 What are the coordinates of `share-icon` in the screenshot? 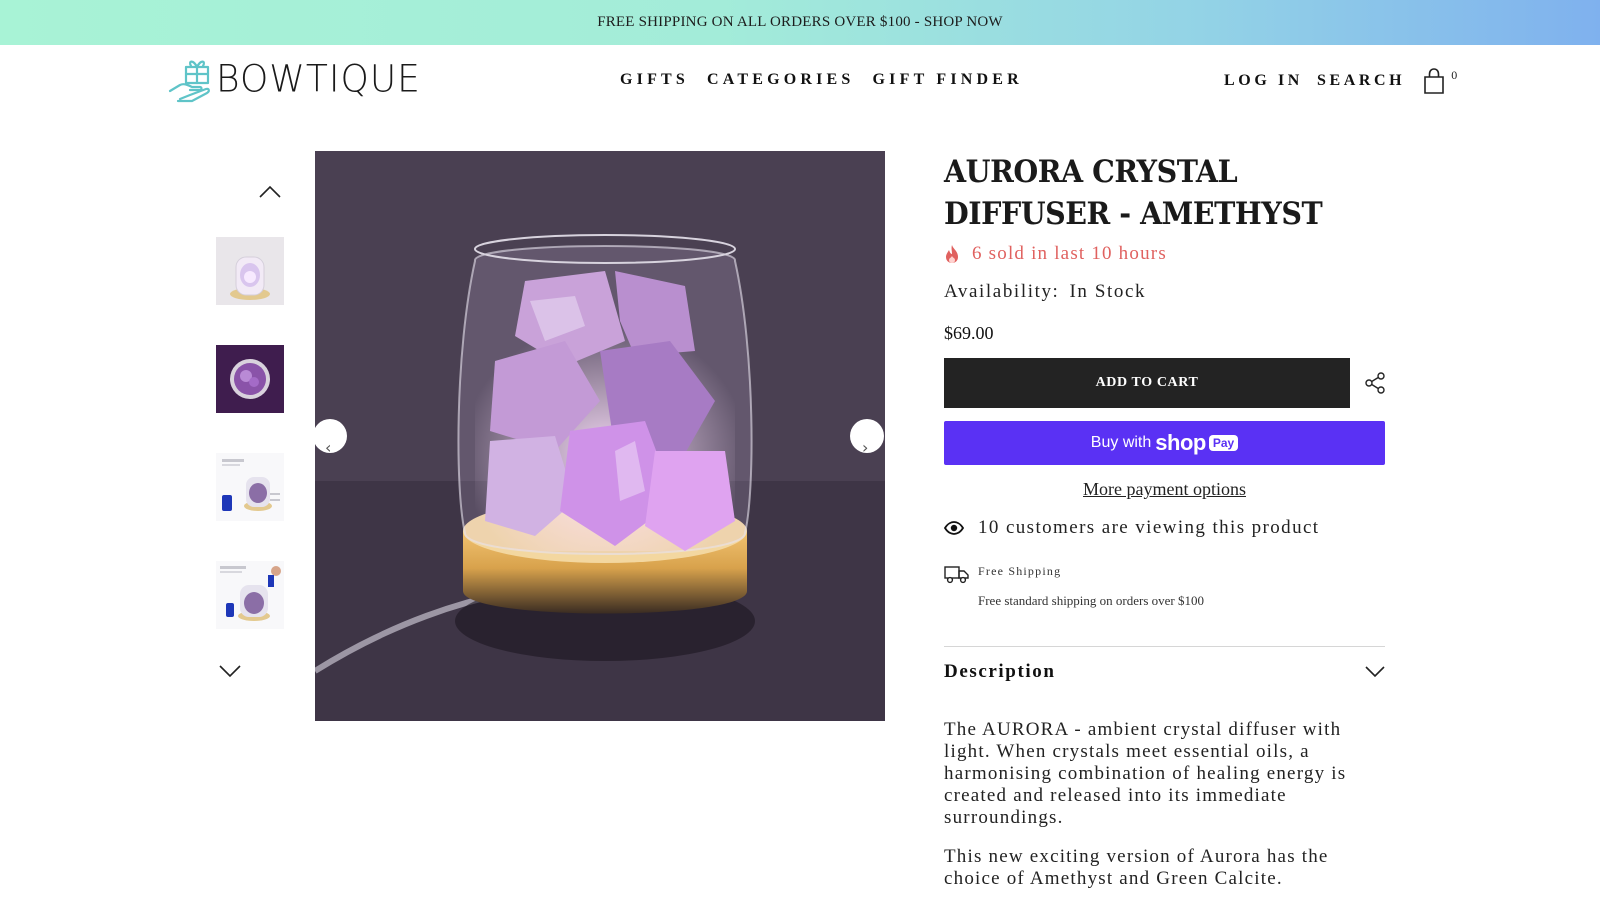 It's located at (1375, 383).